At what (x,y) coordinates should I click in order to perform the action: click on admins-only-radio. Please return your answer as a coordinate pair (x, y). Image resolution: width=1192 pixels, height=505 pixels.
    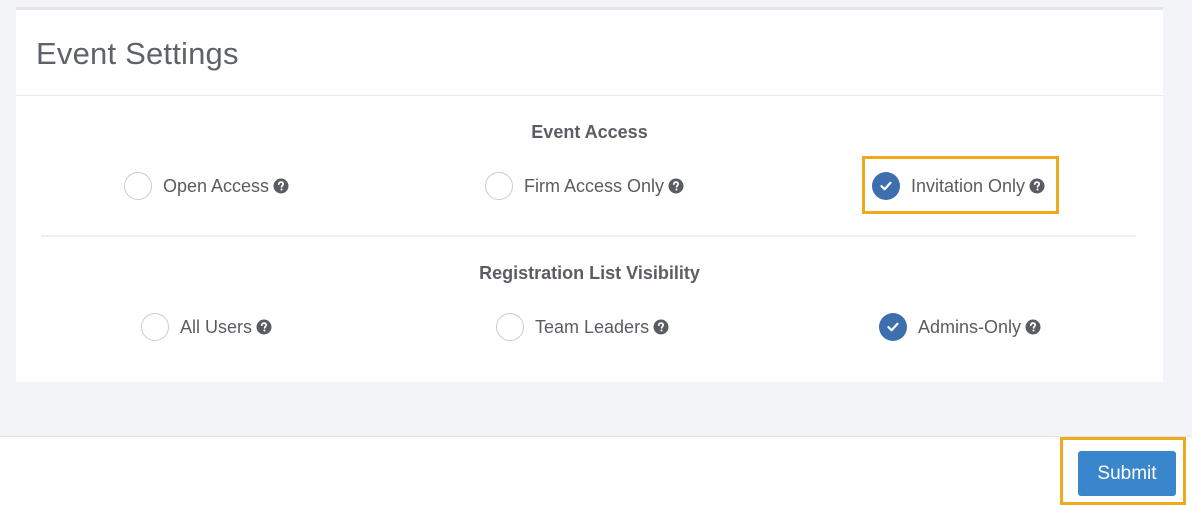
    Looking at the image, I should click on (893, 327).